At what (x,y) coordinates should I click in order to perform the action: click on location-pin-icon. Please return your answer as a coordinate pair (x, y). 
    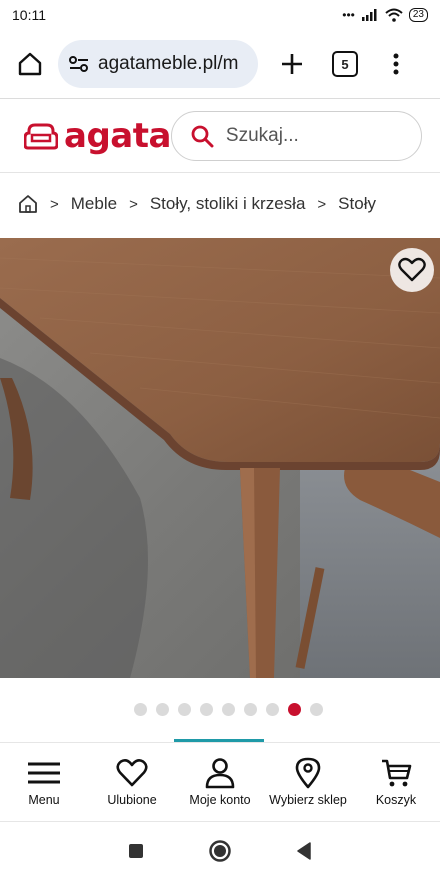
    Looking at the image, I should click on (308, 772).